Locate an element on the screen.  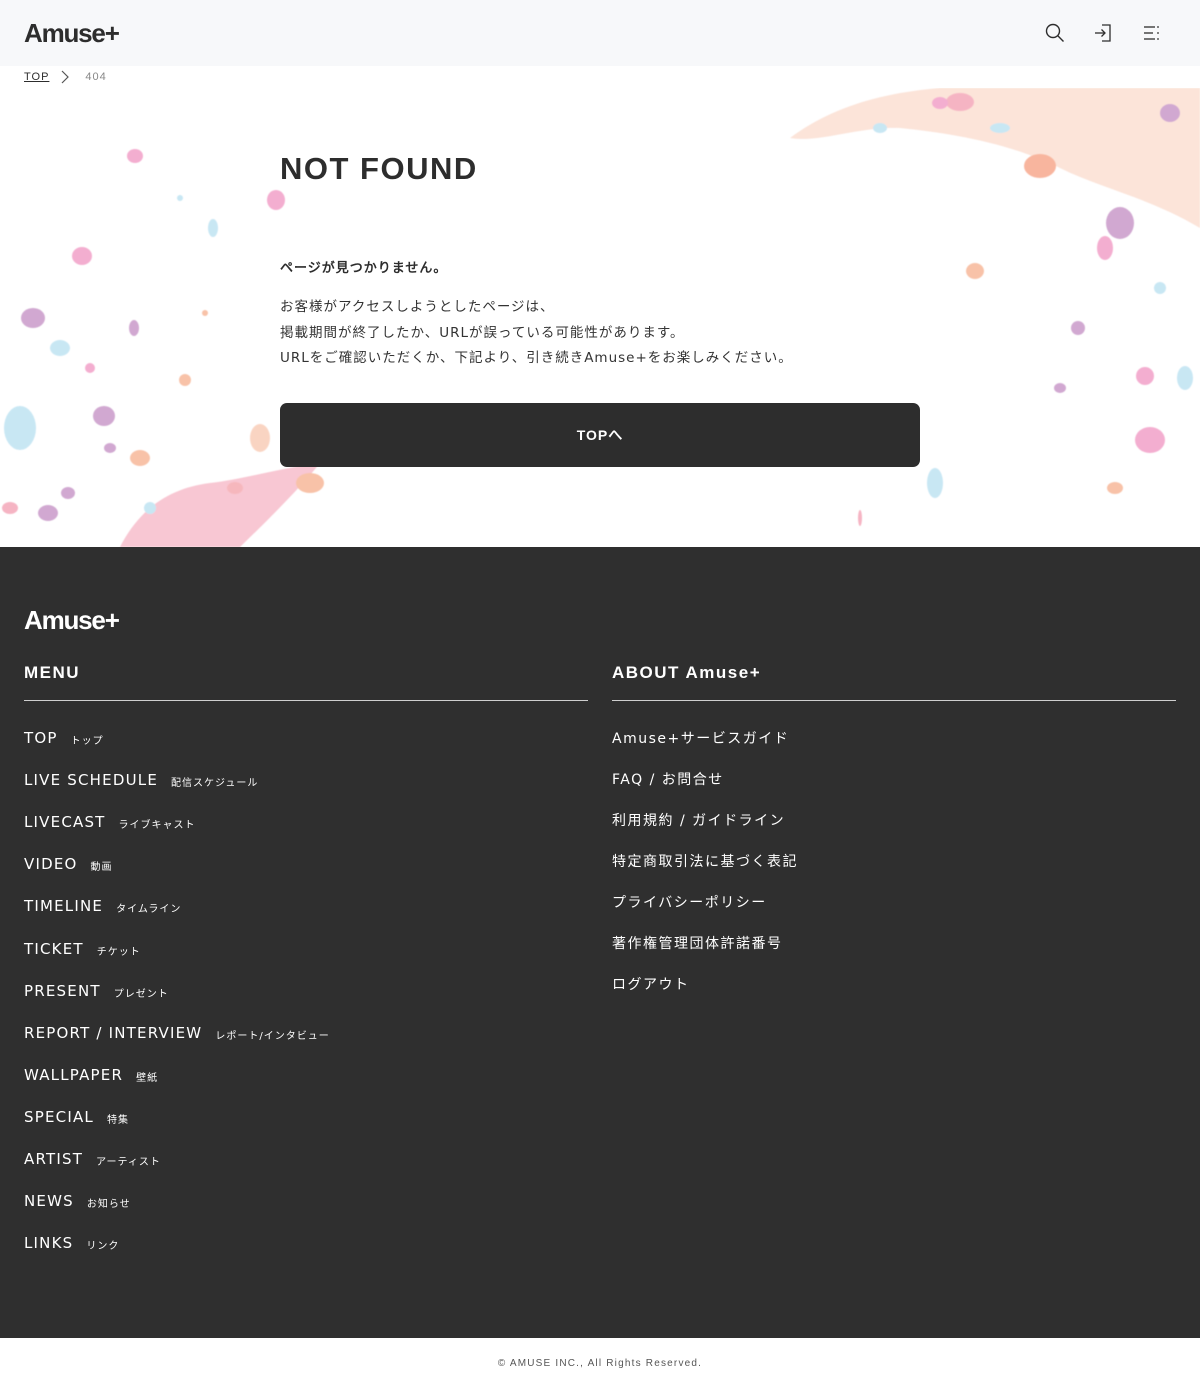
footer-menu-item-special: SPECIAL 特集 is located at coordinates (306, 1117).